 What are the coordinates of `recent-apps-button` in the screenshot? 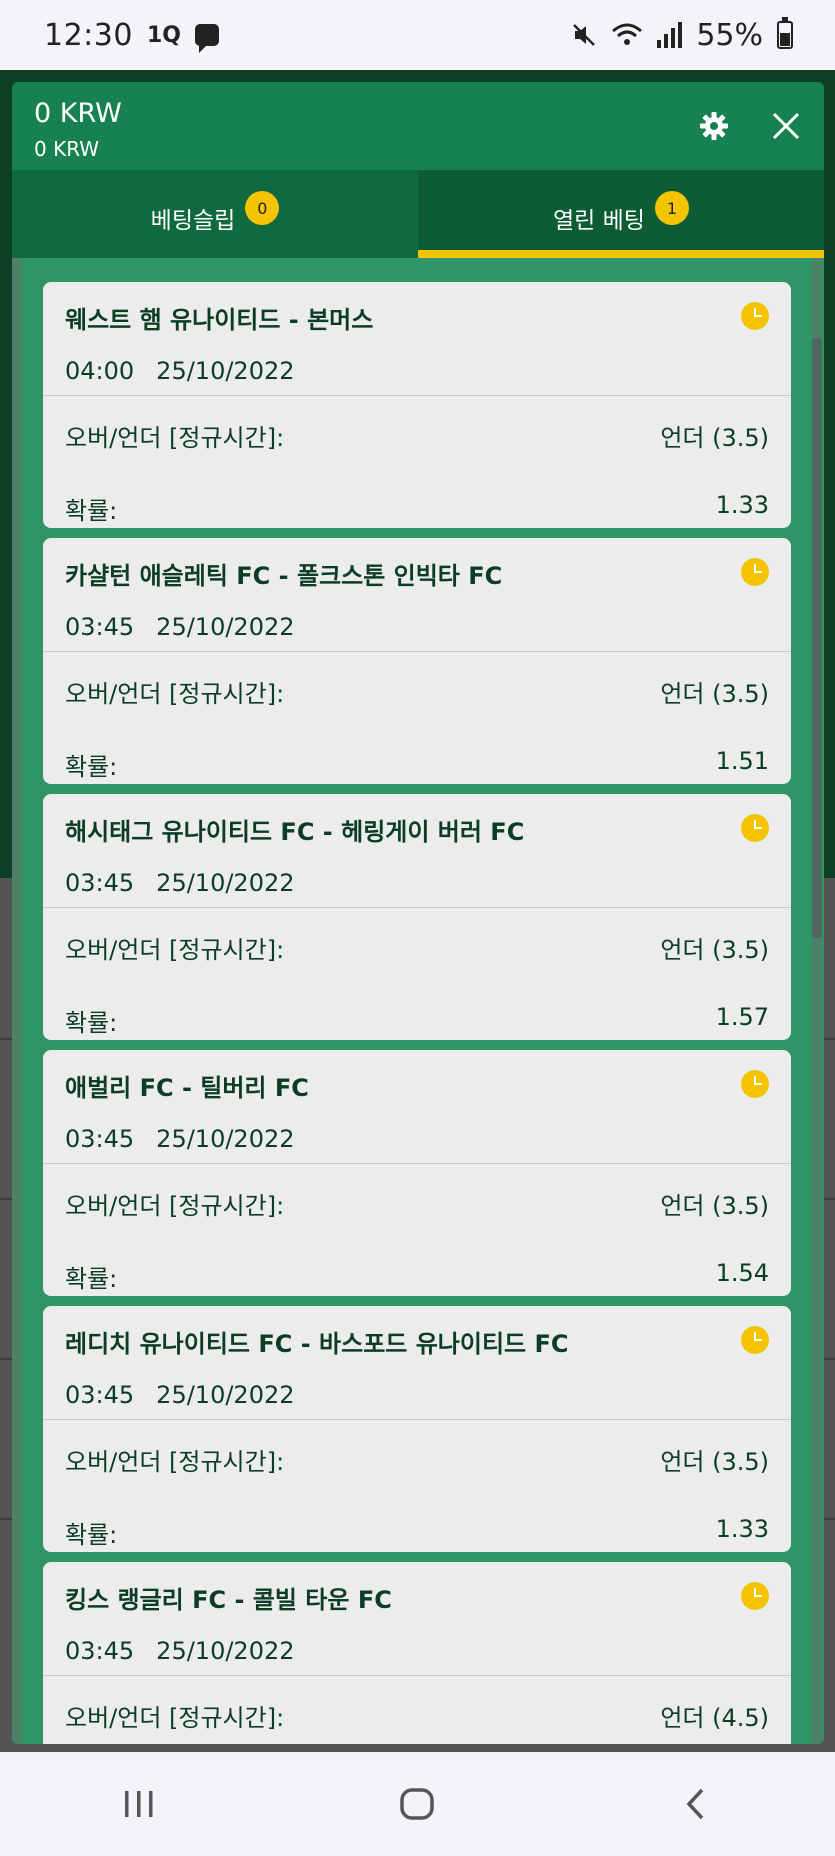 It's located at (139, 1804).